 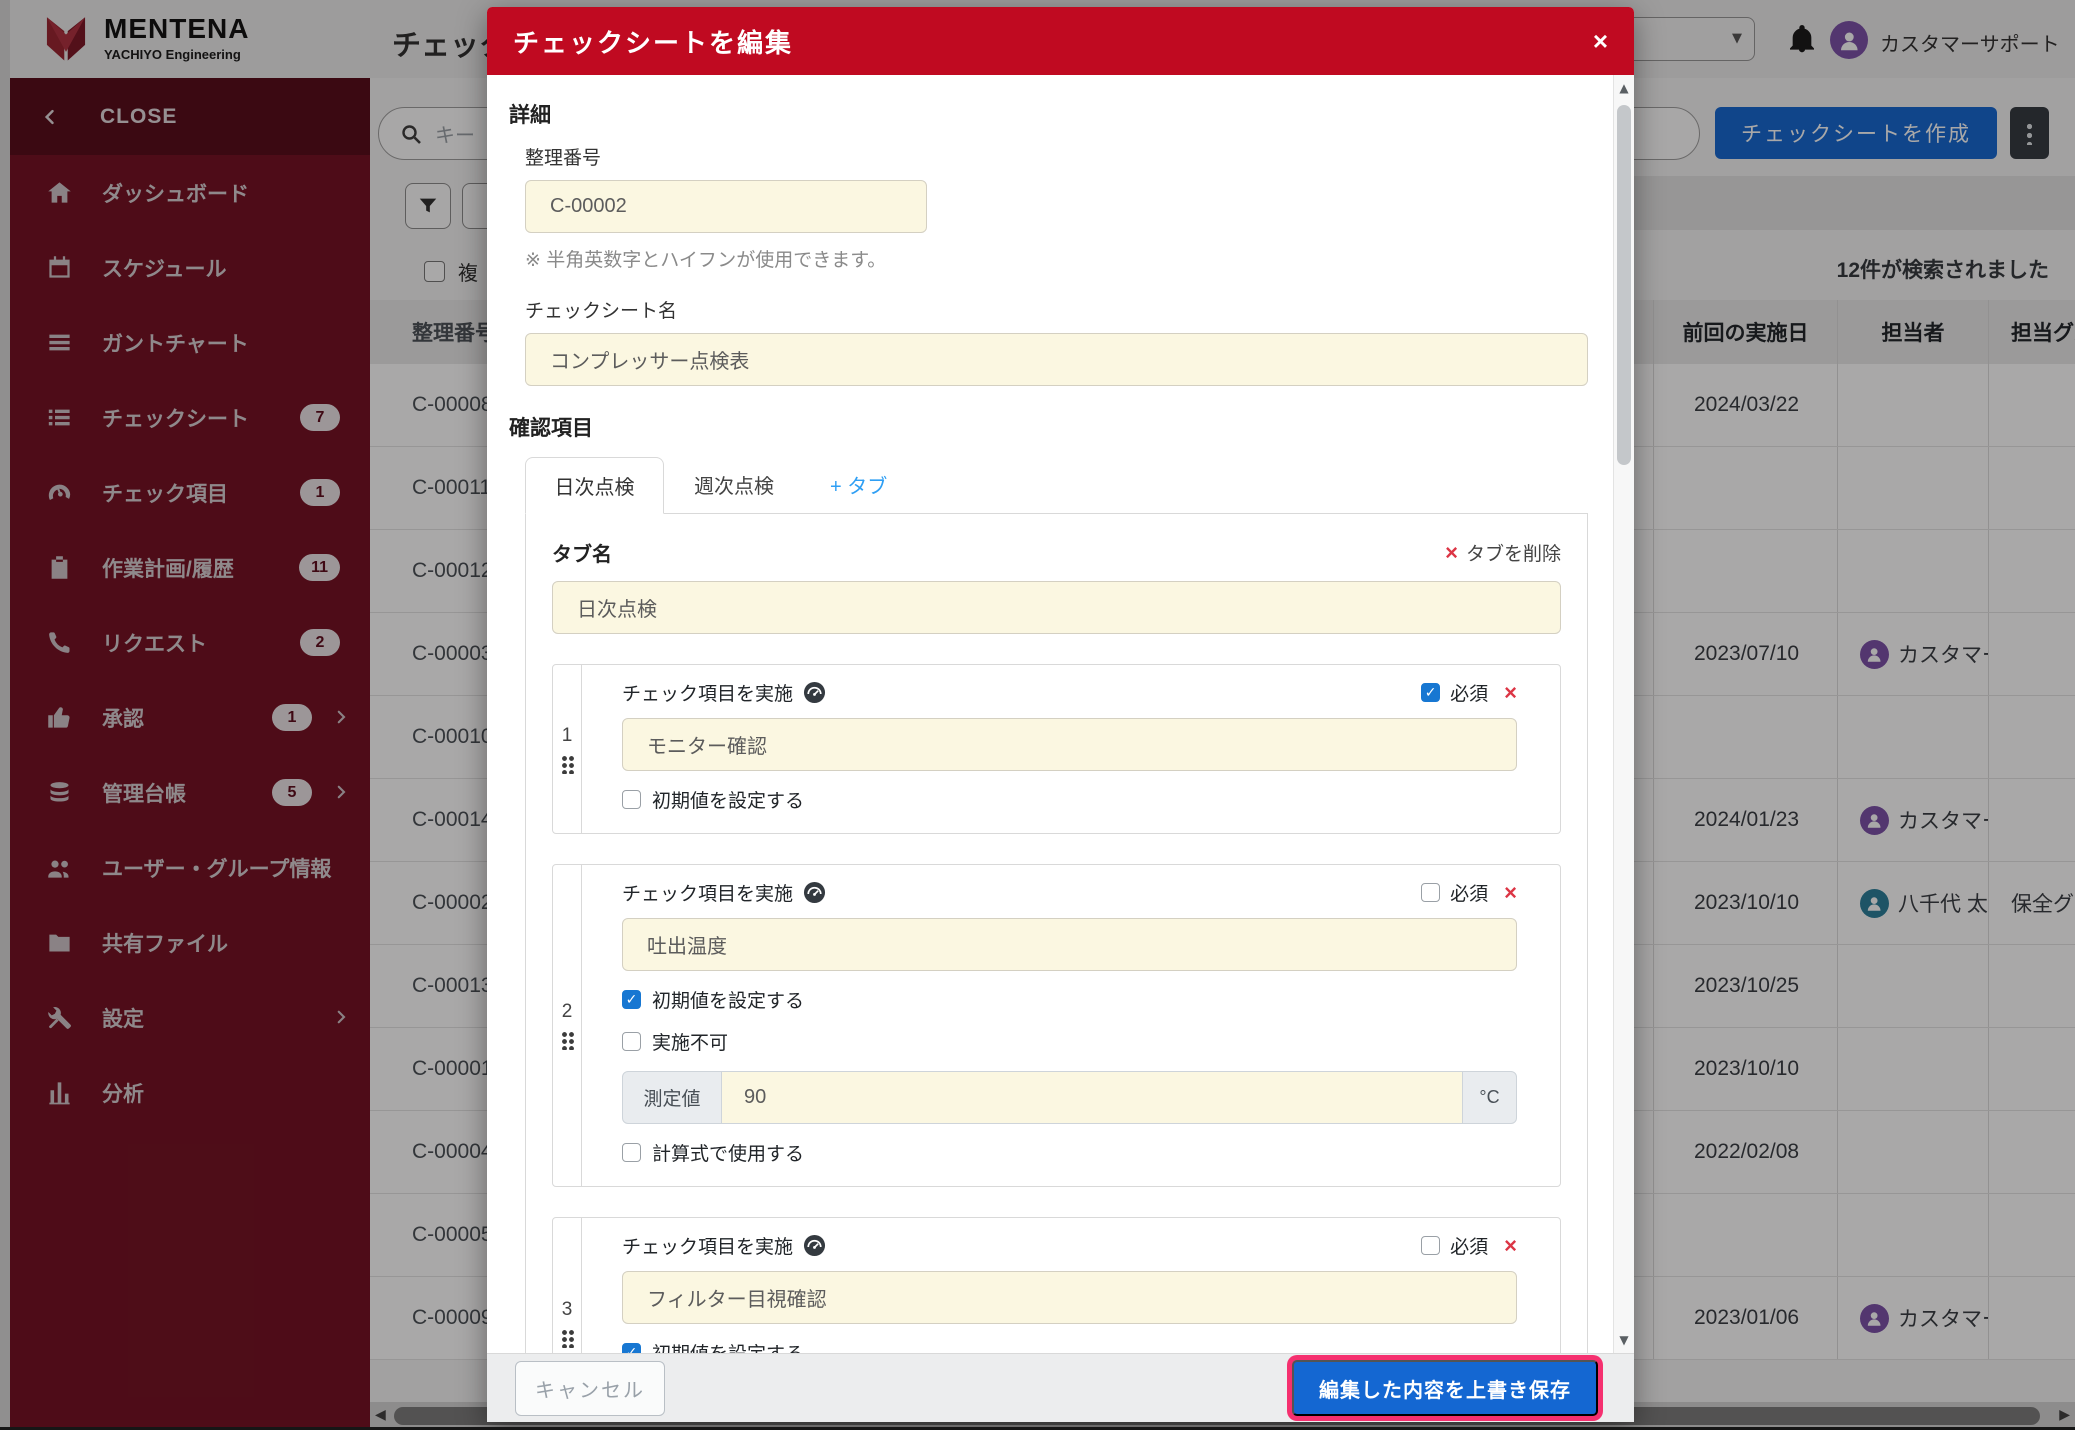 What do you see at coordinates (1451, 552) in the screenshot?
I see `delete-icon: ×` at bounding box center [1451, 552].